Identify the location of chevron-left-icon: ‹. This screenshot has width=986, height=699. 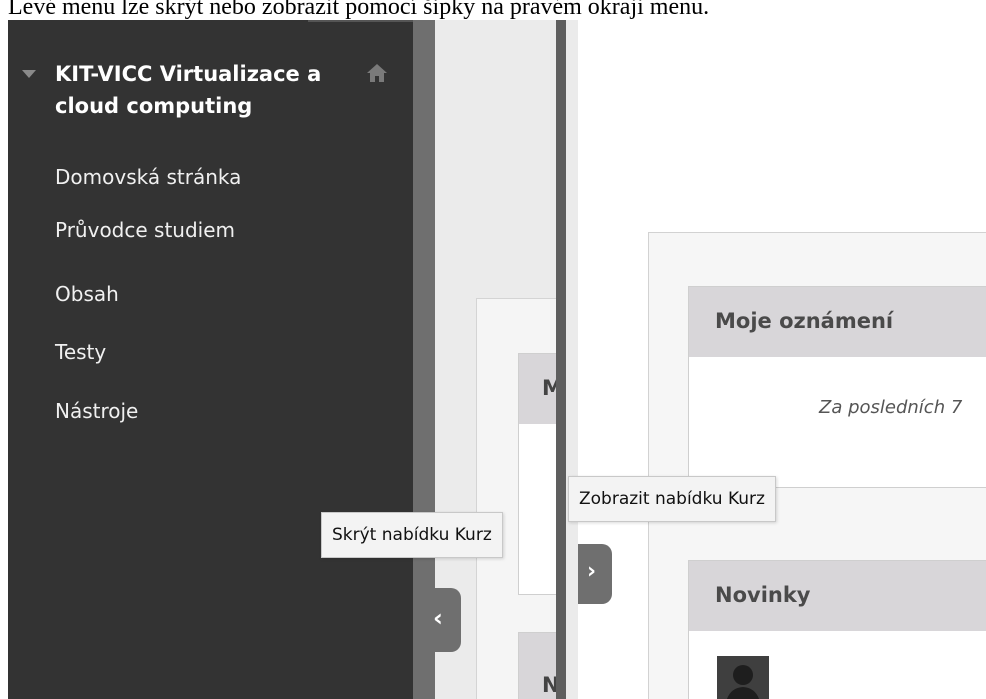
(438, 618).